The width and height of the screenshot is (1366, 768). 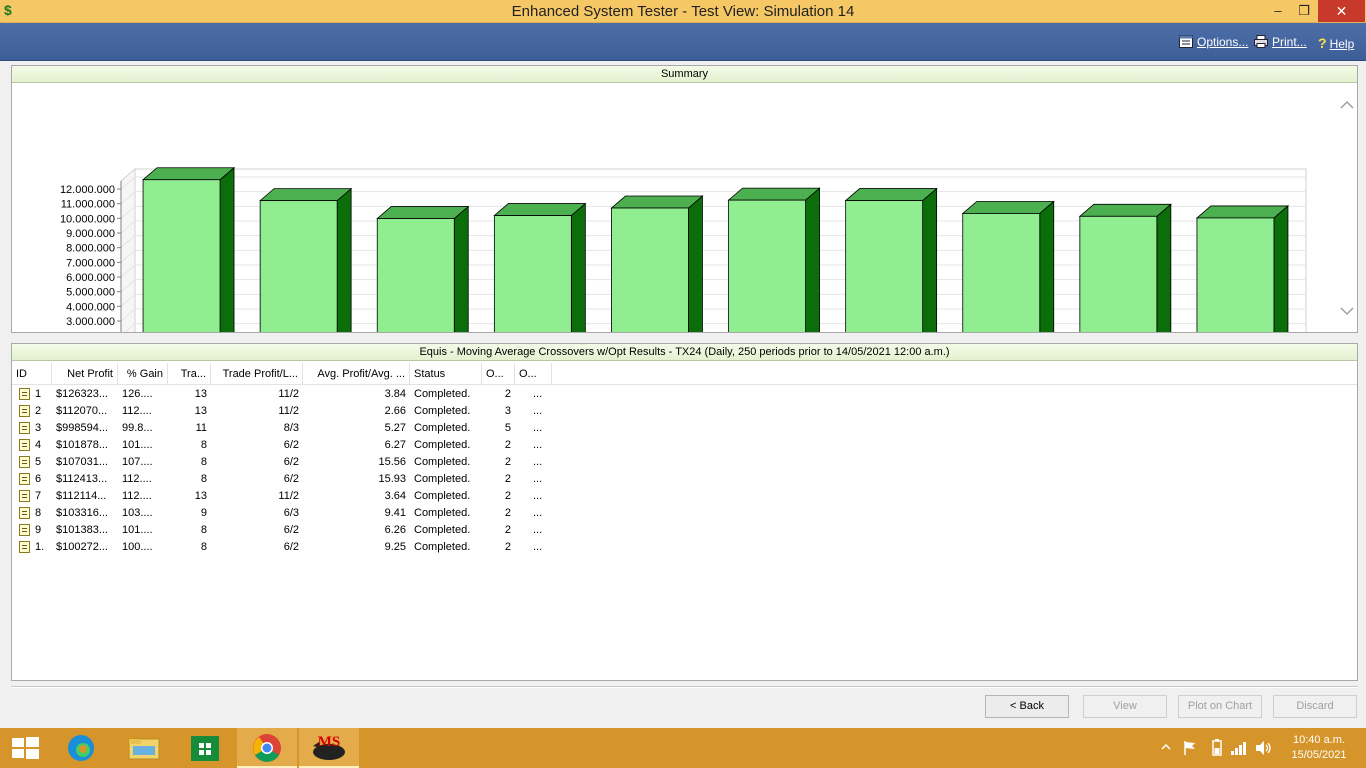 What do you see at coordinates (267, 748) in the screenshot?
I see `chrome-taskbar-button` at bounding box center [267, 748].